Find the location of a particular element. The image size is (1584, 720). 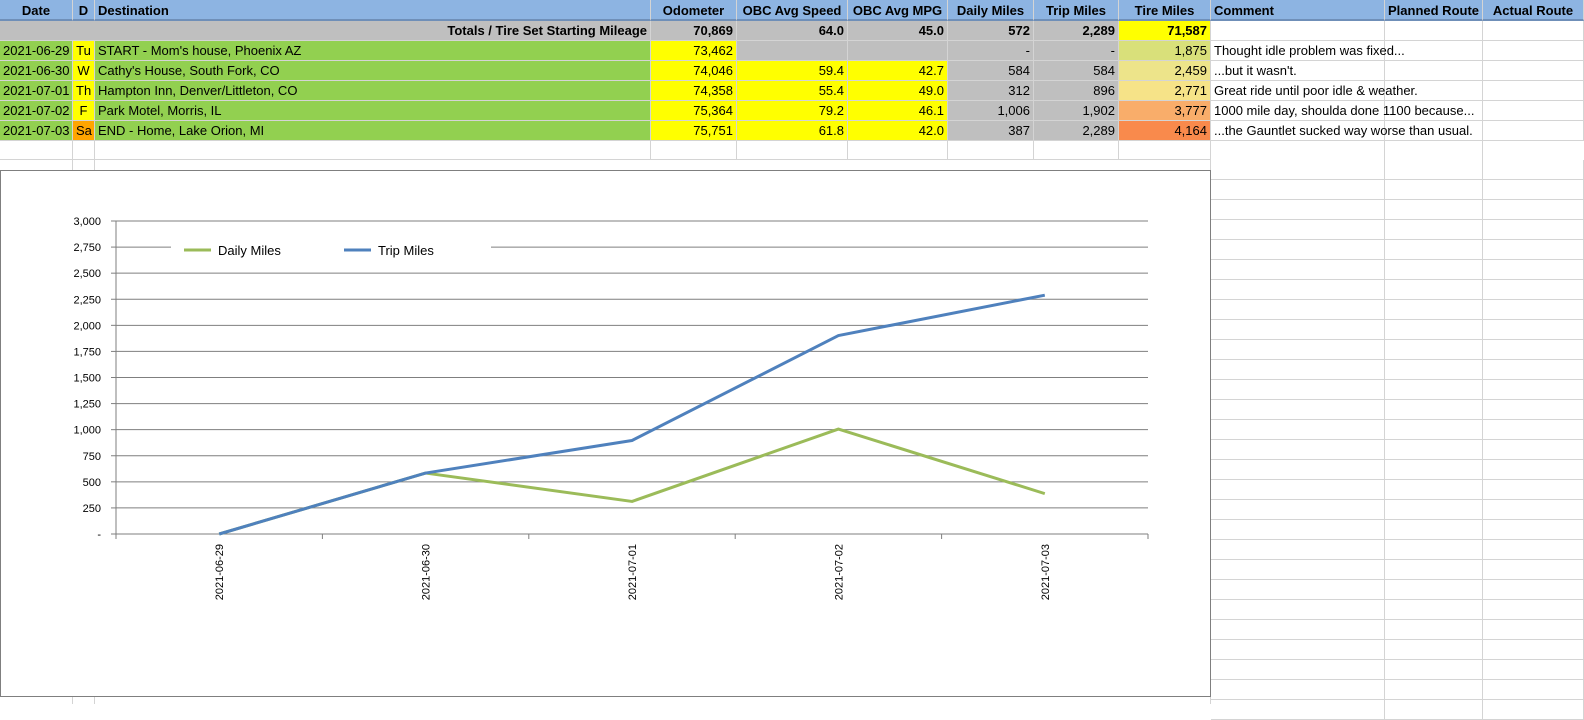

cell-destination: END - Home, Lake Orion, MI is located at coordinates (373, 131).